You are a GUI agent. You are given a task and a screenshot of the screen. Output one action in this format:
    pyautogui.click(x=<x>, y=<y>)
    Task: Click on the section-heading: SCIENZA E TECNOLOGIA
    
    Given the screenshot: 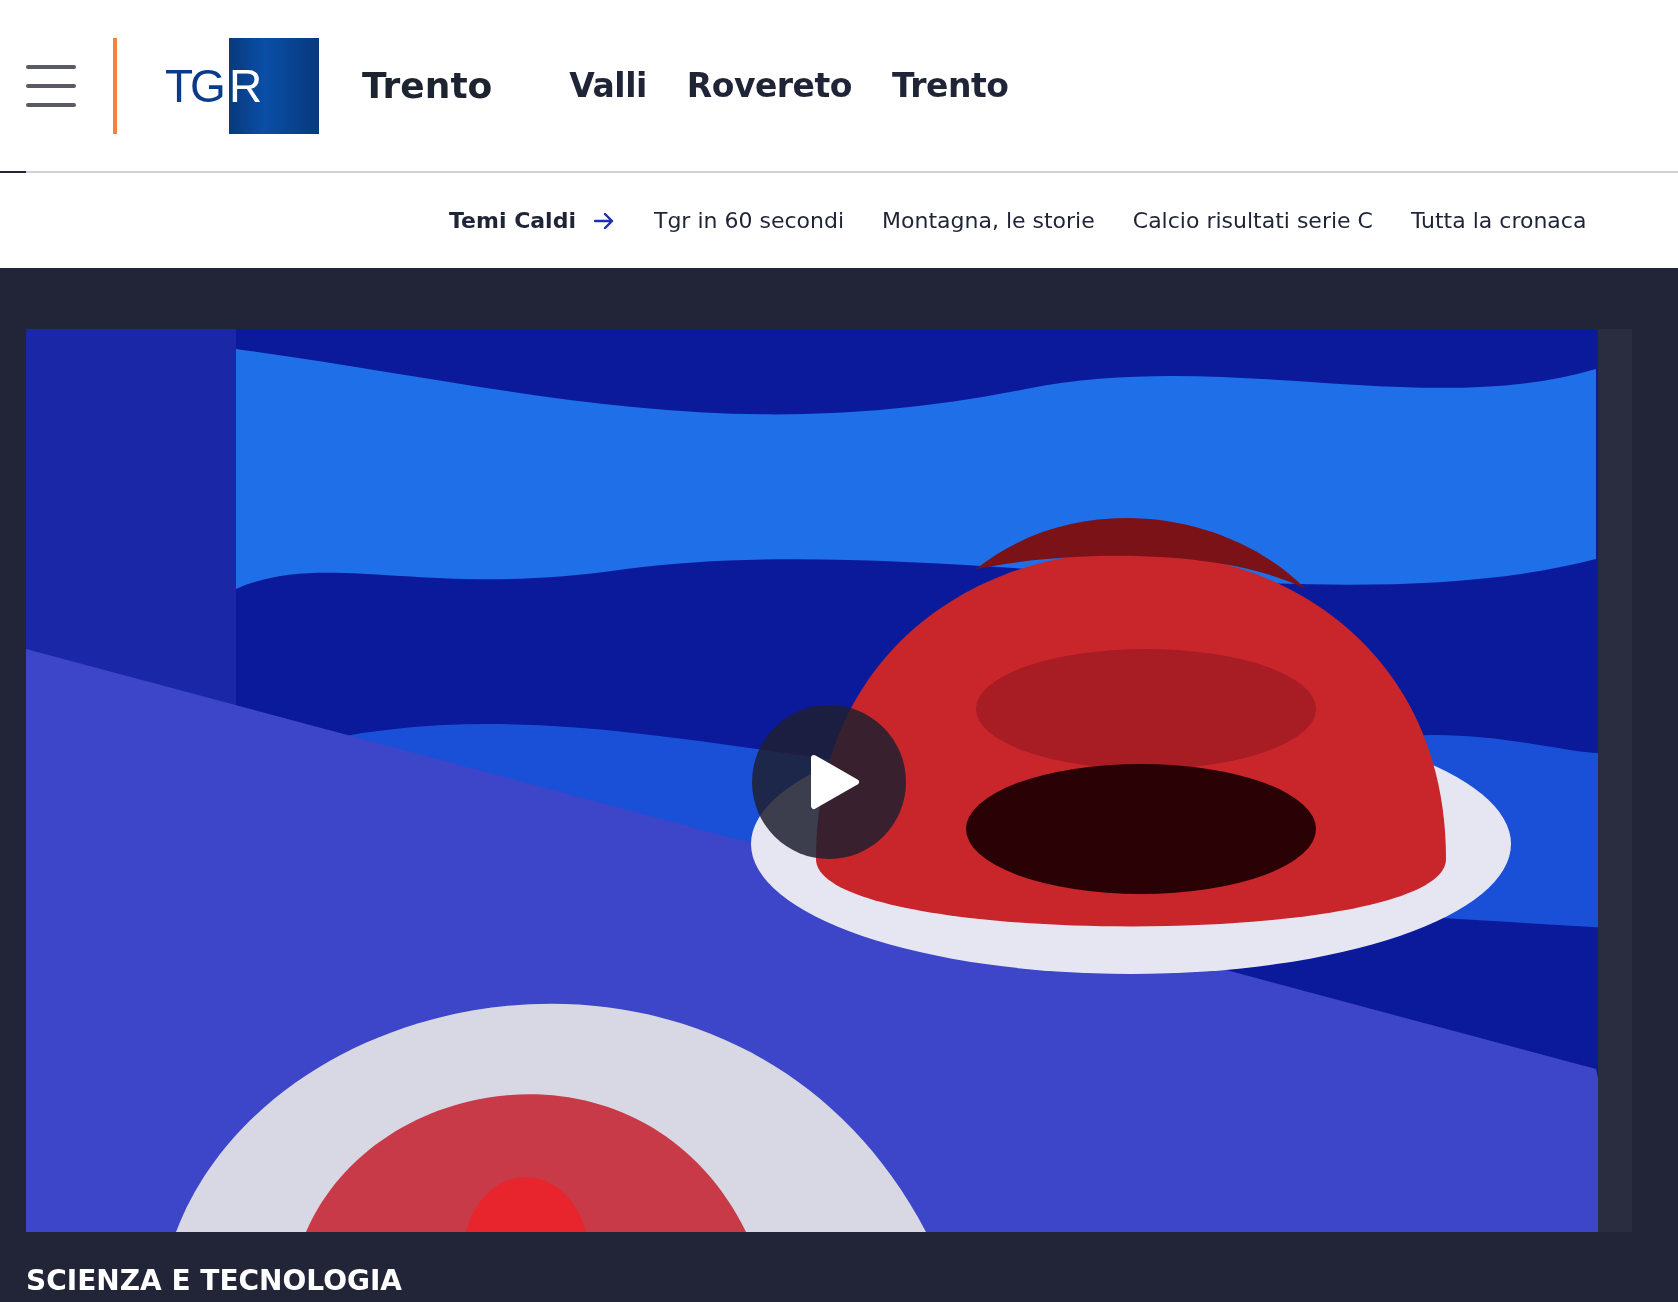 What is the action you would take?
    pyautogui.click(x=215, y=1281)
    